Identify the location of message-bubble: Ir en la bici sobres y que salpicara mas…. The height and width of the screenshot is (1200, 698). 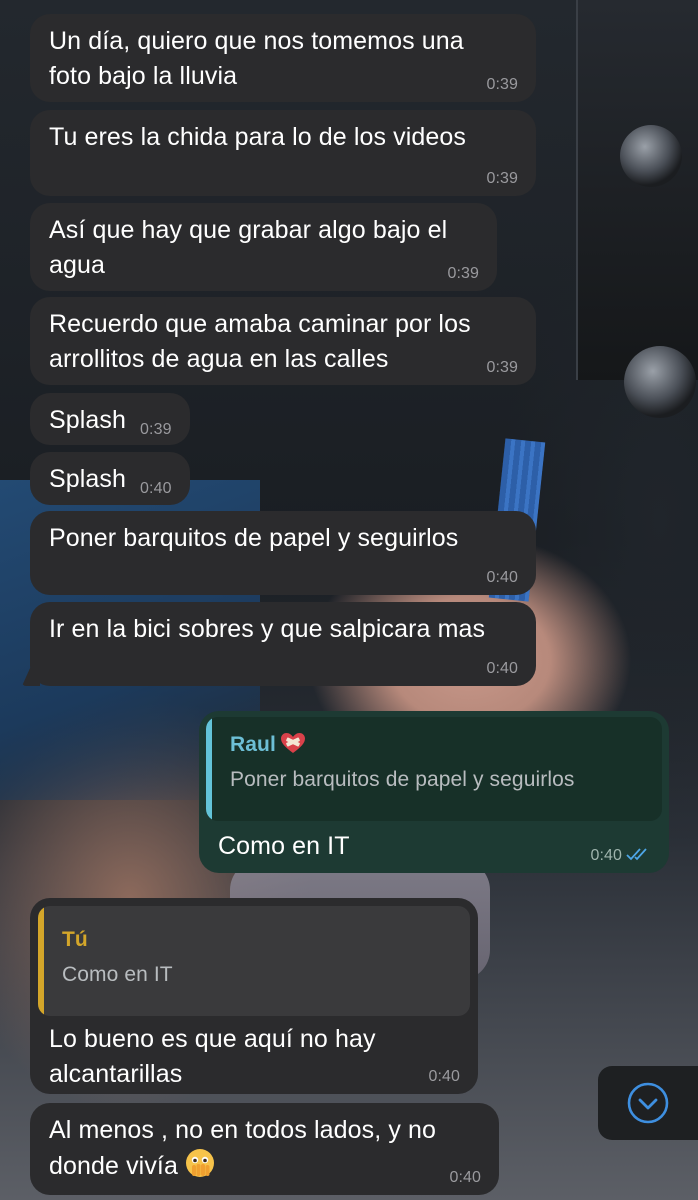
(279, 644).